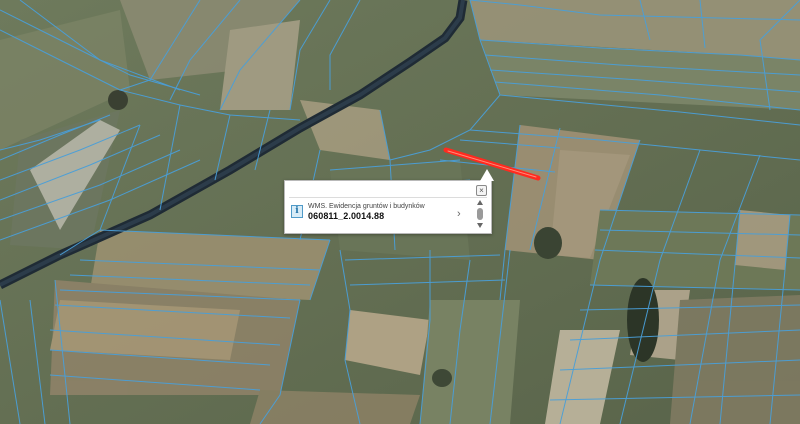 Image resolution: width=800 pixels, height=424 pixels. Describe the element at coordinates (487, 175) in the screenshot. I see `popup-pointer` at that location.